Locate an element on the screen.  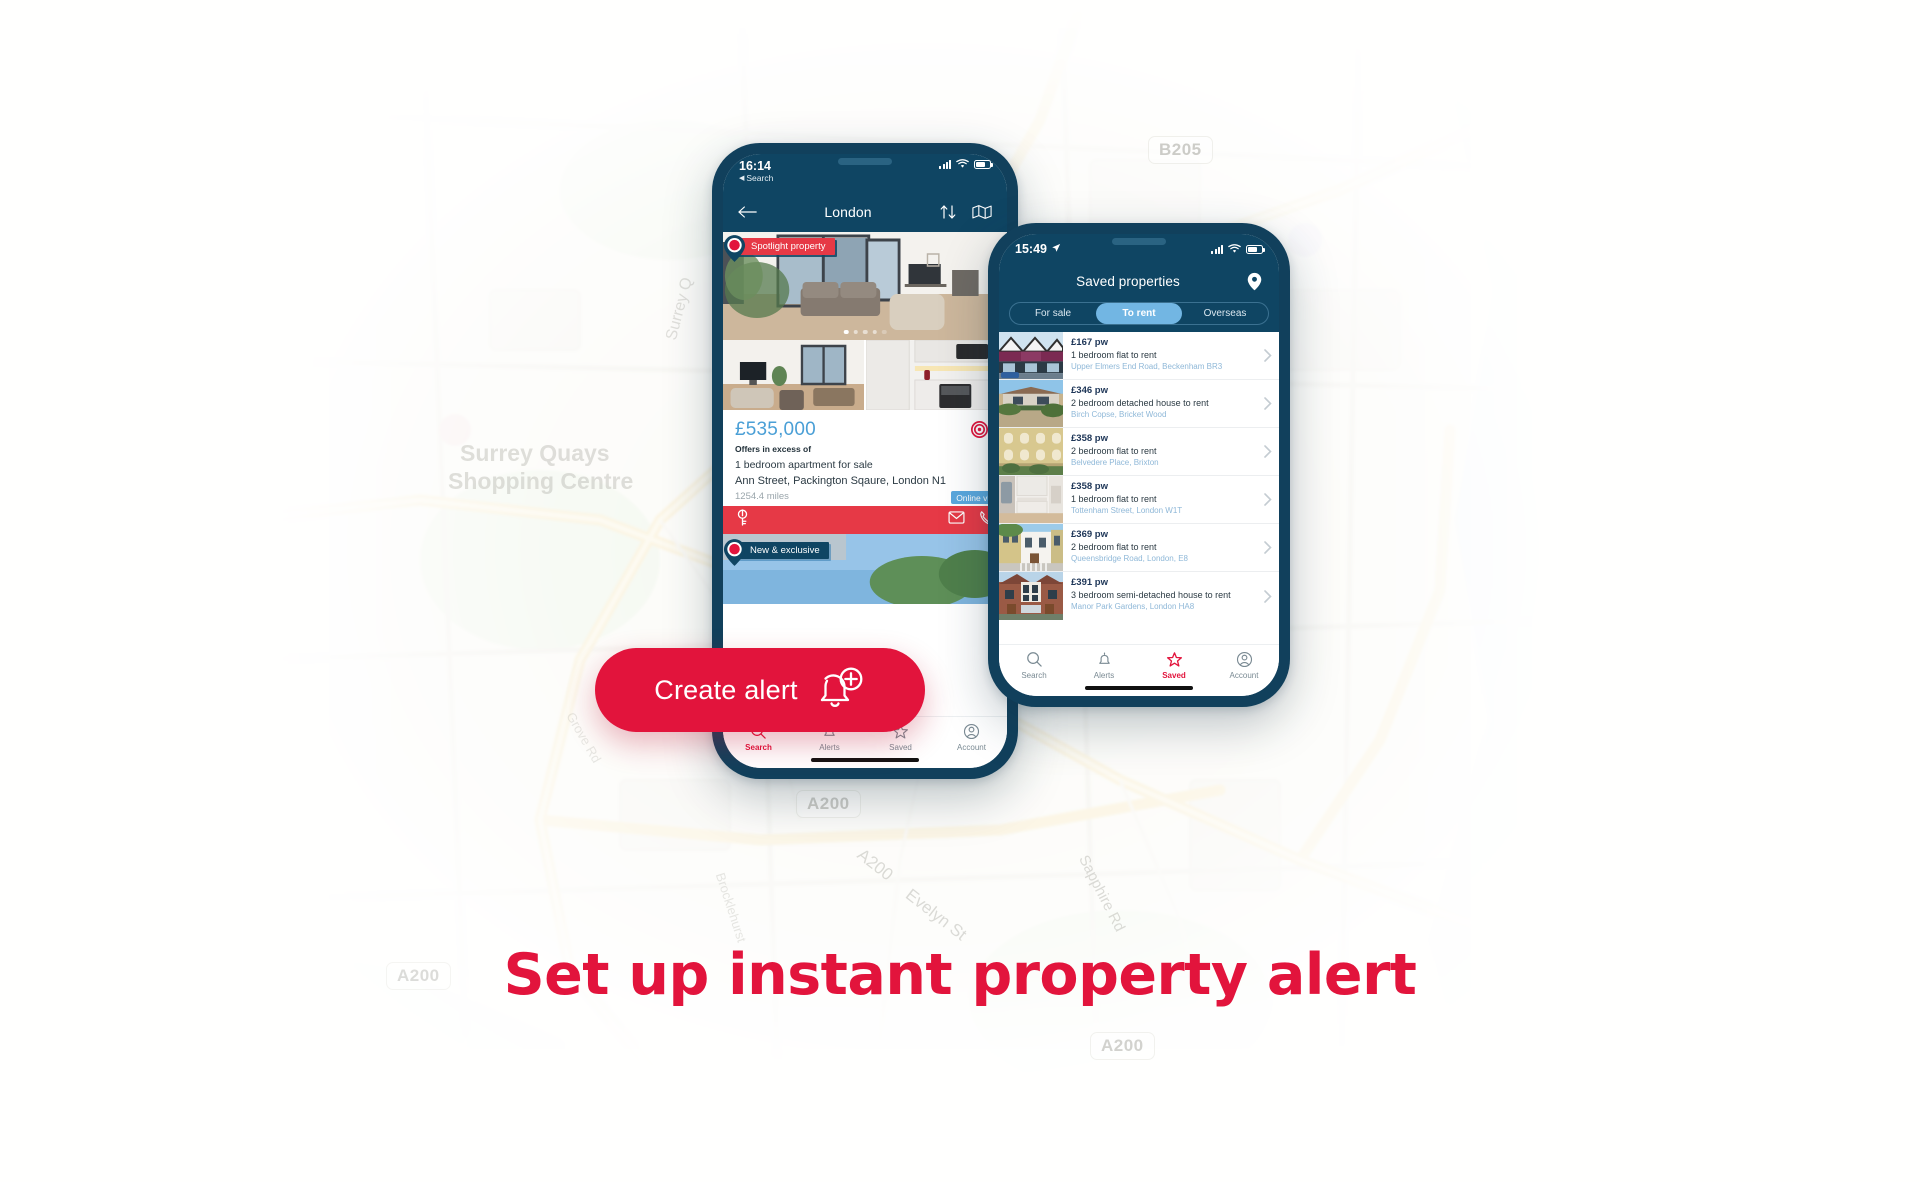
phone1-notch is located at coordinates (865, 161).